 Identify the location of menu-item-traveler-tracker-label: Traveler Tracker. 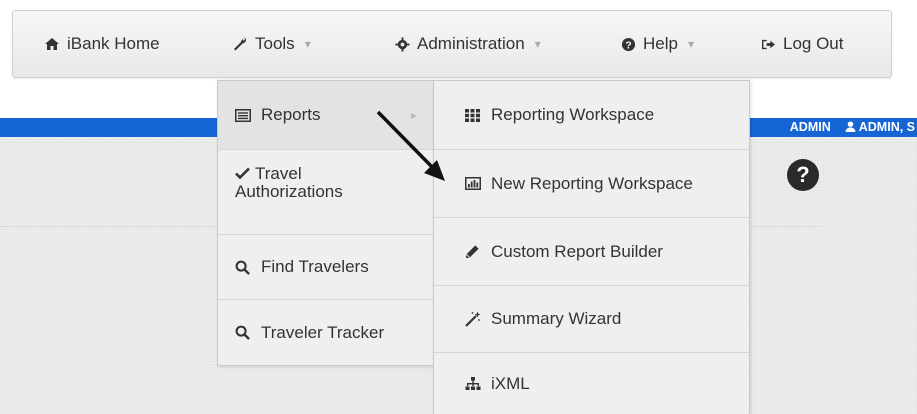
(323, 332).